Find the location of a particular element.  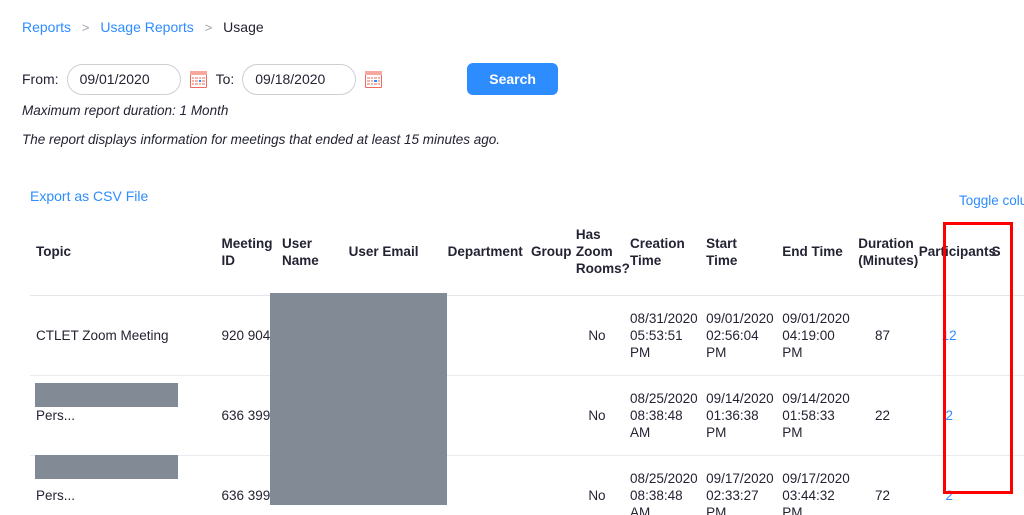

breadcrumb: Reports > Usage Reports > Usage is located at coordinates (143, 27).